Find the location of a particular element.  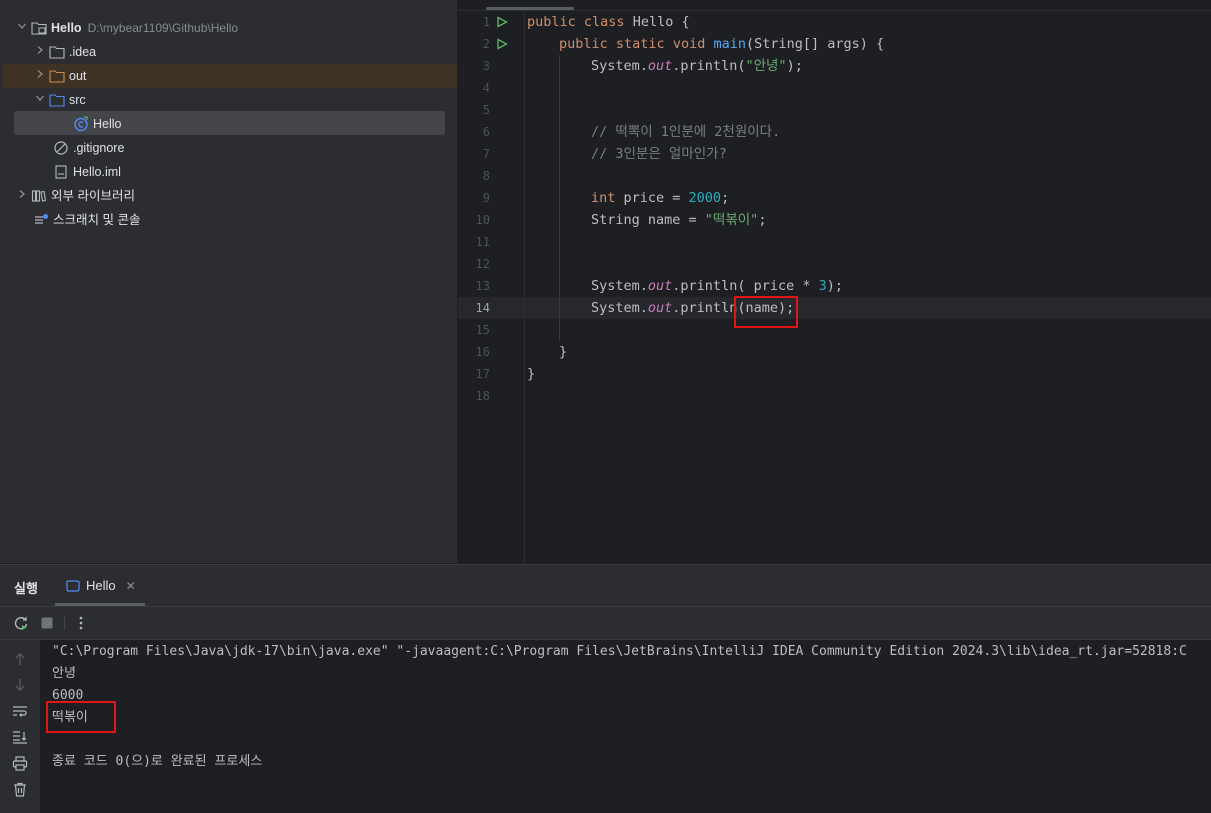

line-number: 15 is located at coordinates (482, 330).